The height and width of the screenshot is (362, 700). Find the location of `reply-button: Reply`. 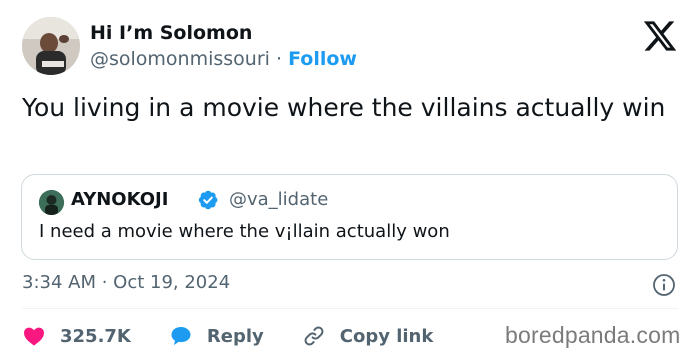

reply-button: Reply is located at coordinates (216, 336).